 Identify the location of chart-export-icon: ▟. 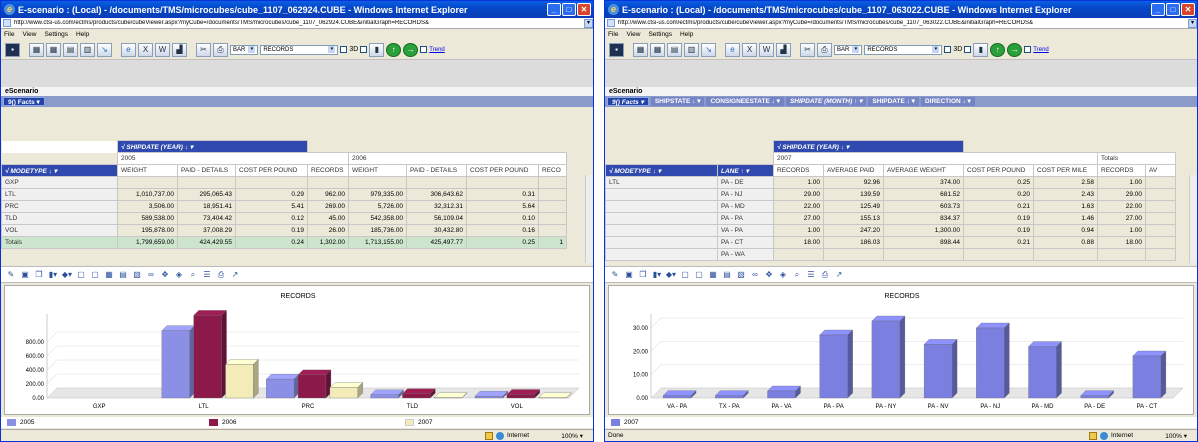
(179, 49).